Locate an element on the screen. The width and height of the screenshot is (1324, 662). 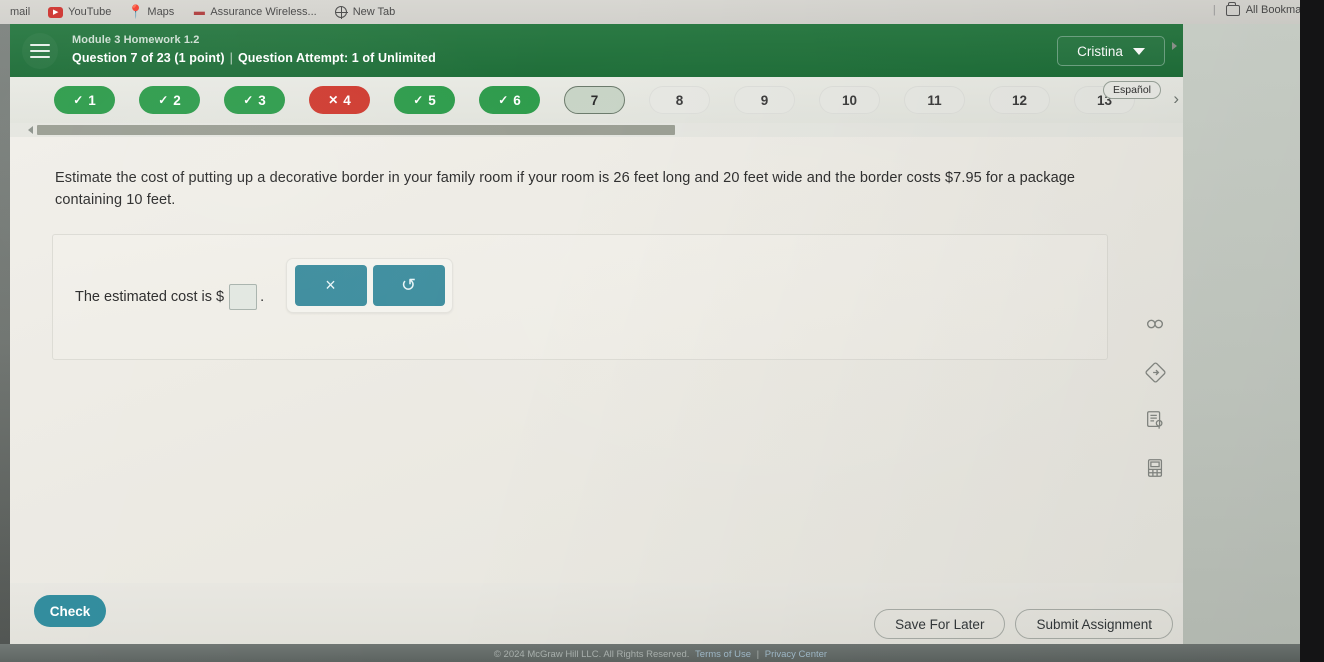
question-pill-5: ✓ 5 is located at coordinates (424, 100).